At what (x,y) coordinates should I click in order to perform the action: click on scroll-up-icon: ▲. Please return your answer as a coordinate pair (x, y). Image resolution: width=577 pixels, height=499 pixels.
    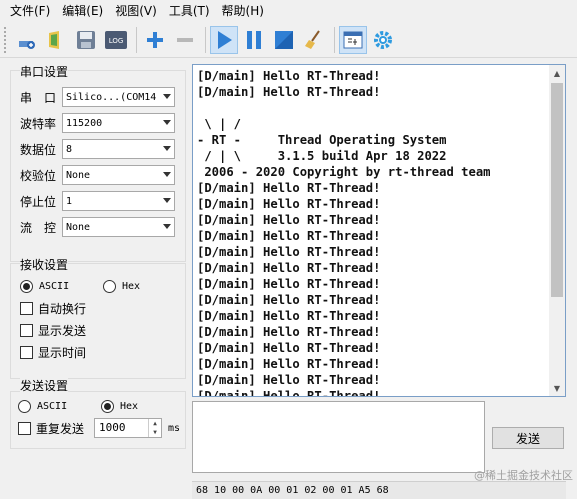
    Looking at the image, I should click on (557, 73).